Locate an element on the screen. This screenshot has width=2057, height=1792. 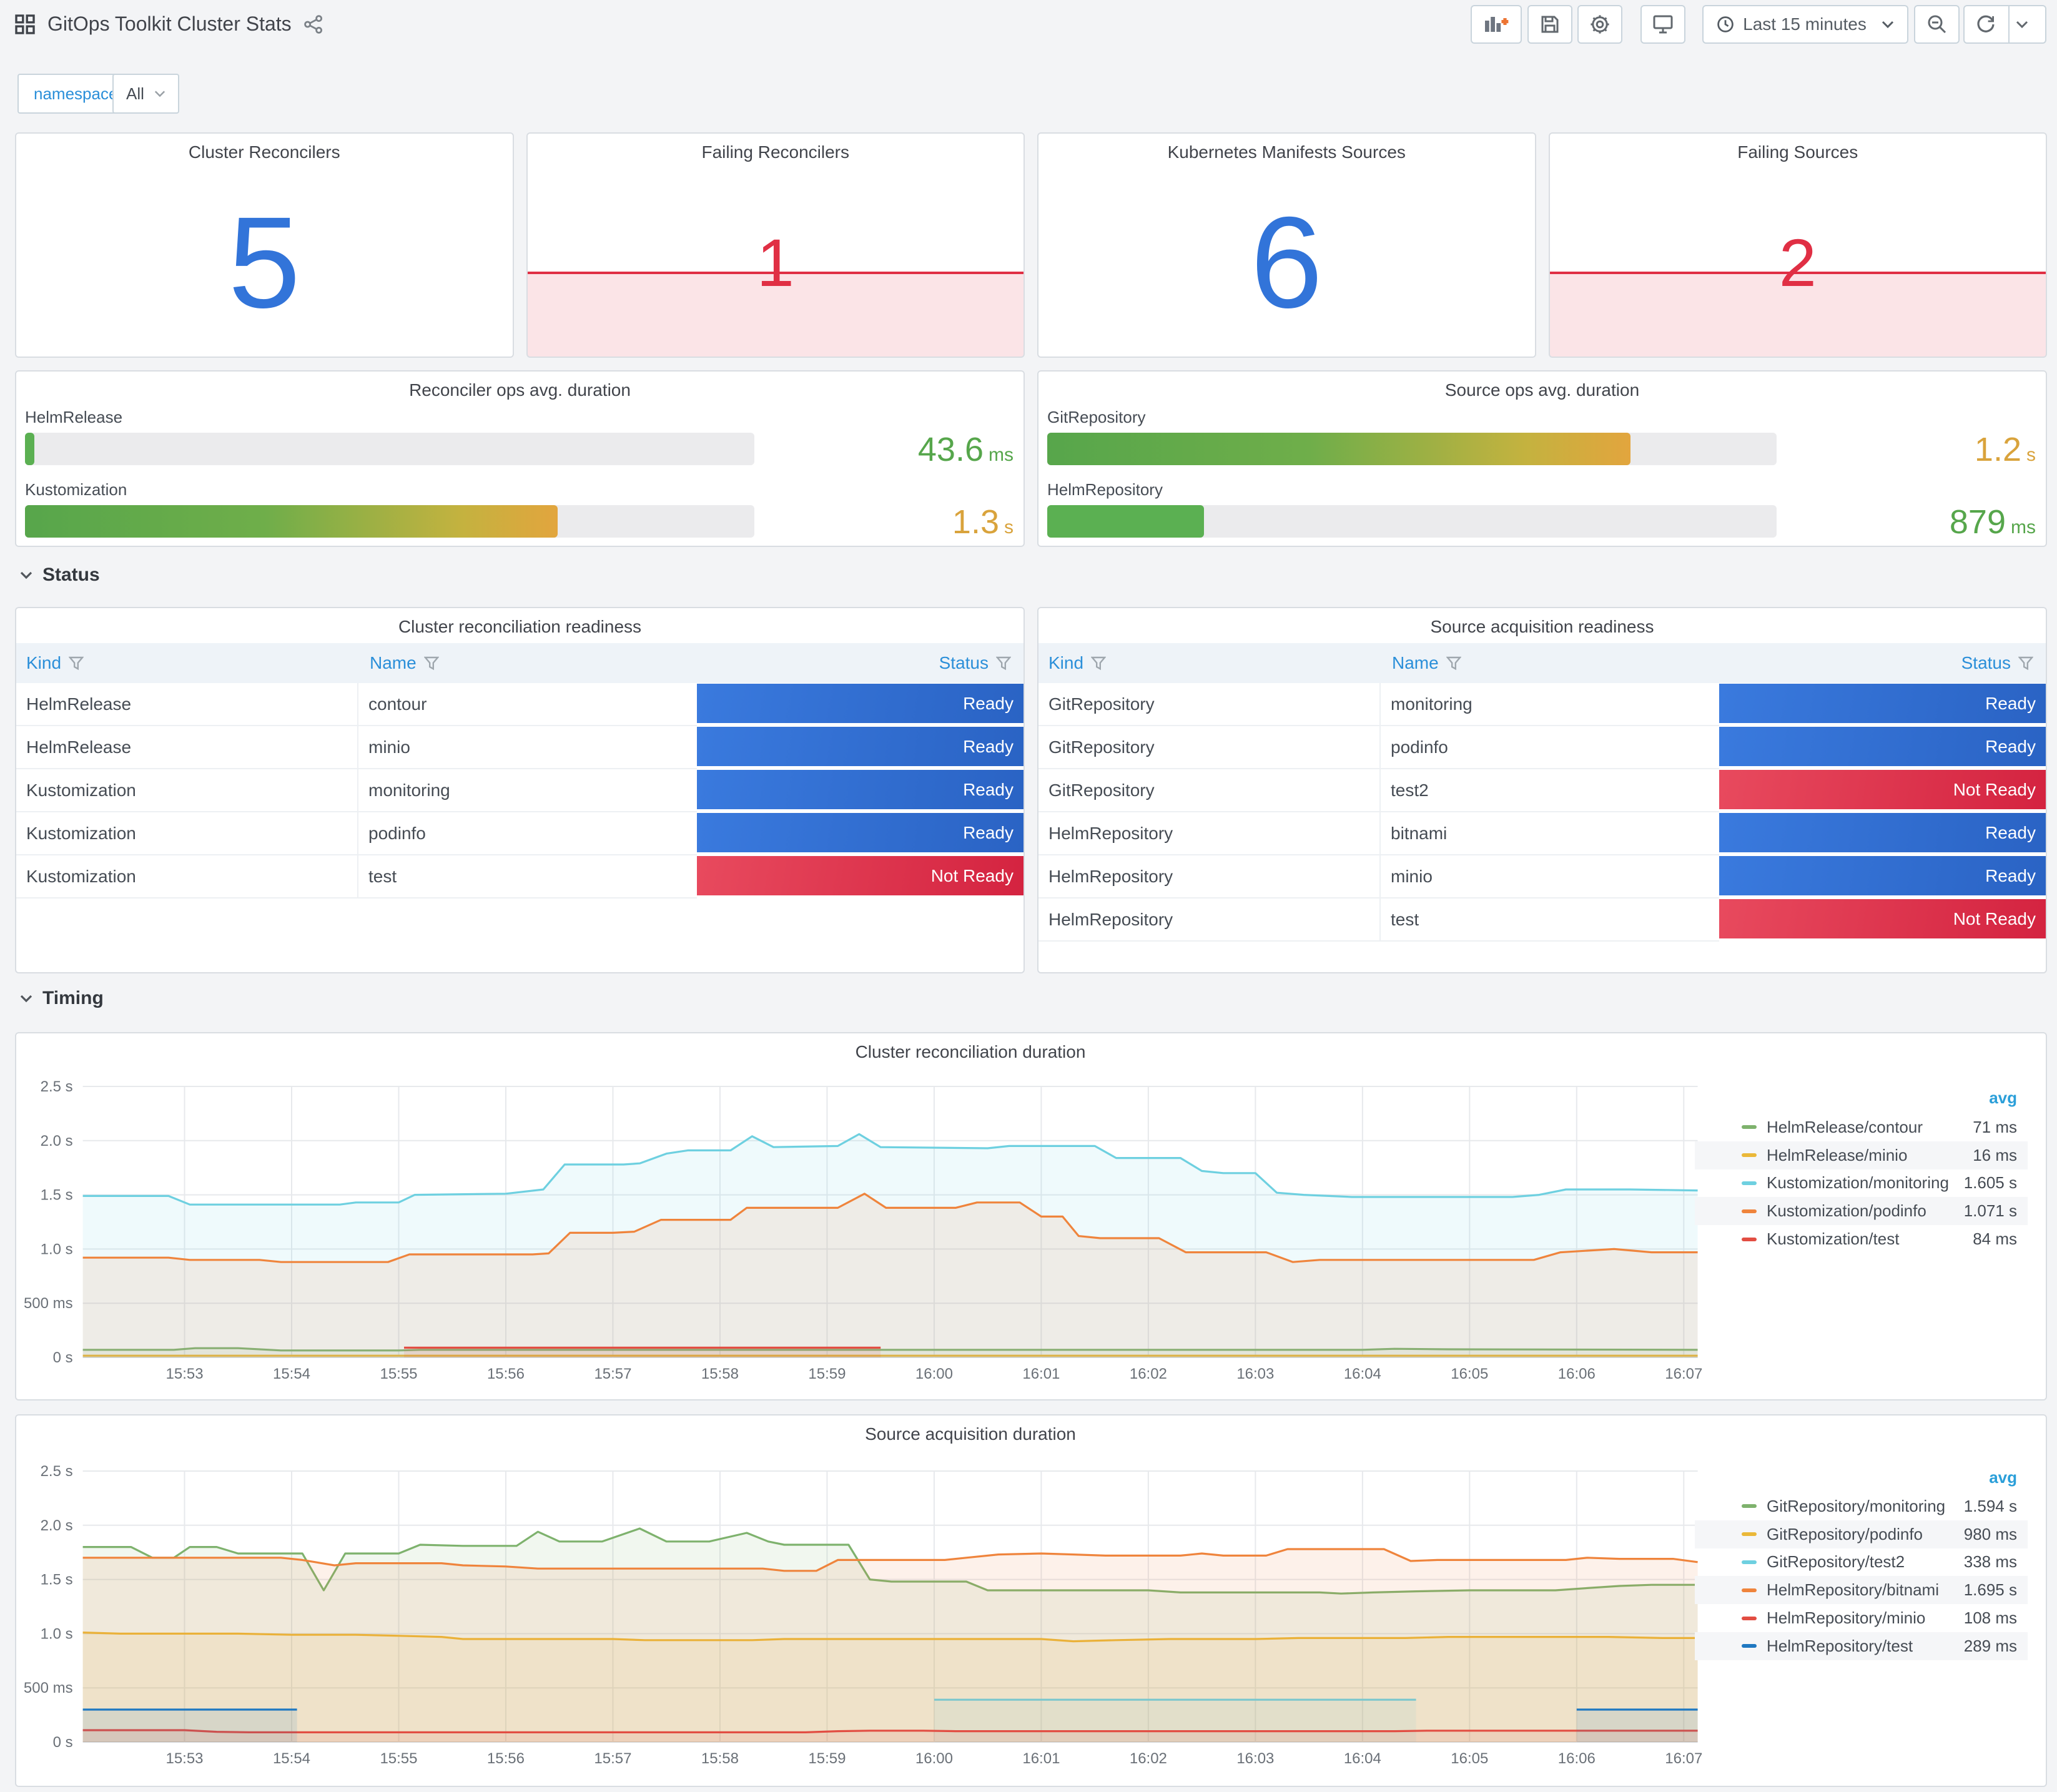
x-tick-label: 16:04 is located at coordinates (1362, 1758).